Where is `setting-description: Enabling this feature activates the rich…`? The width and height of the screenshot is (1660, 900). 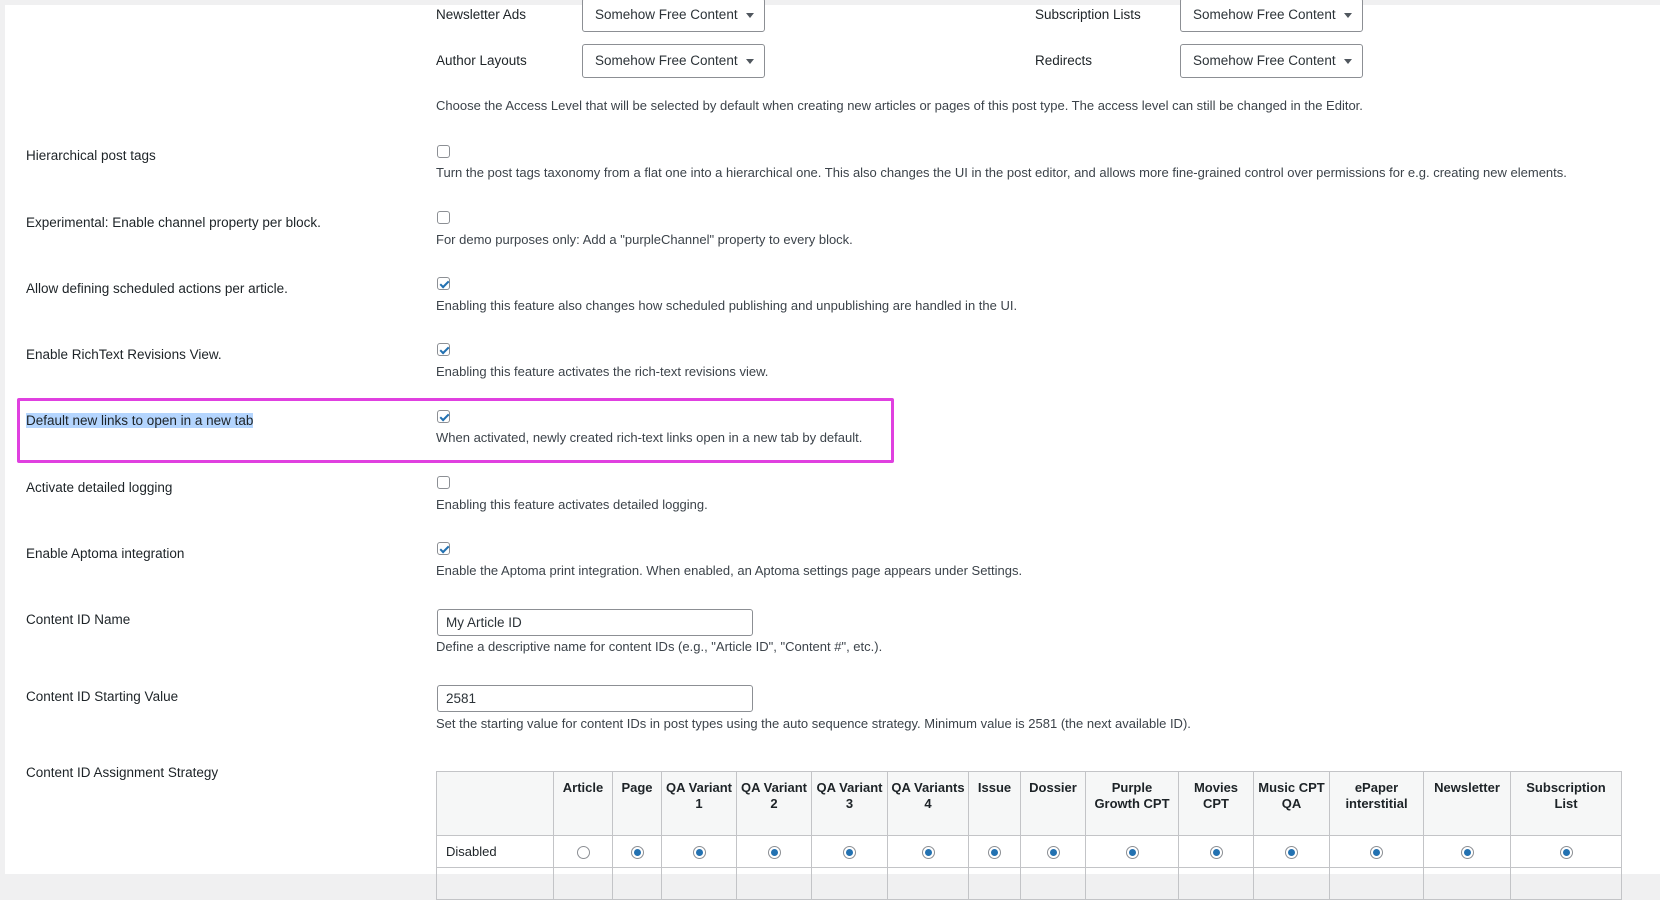
setting-description: Enabling this feature activates the rich… is located at coordinates (602, 371).